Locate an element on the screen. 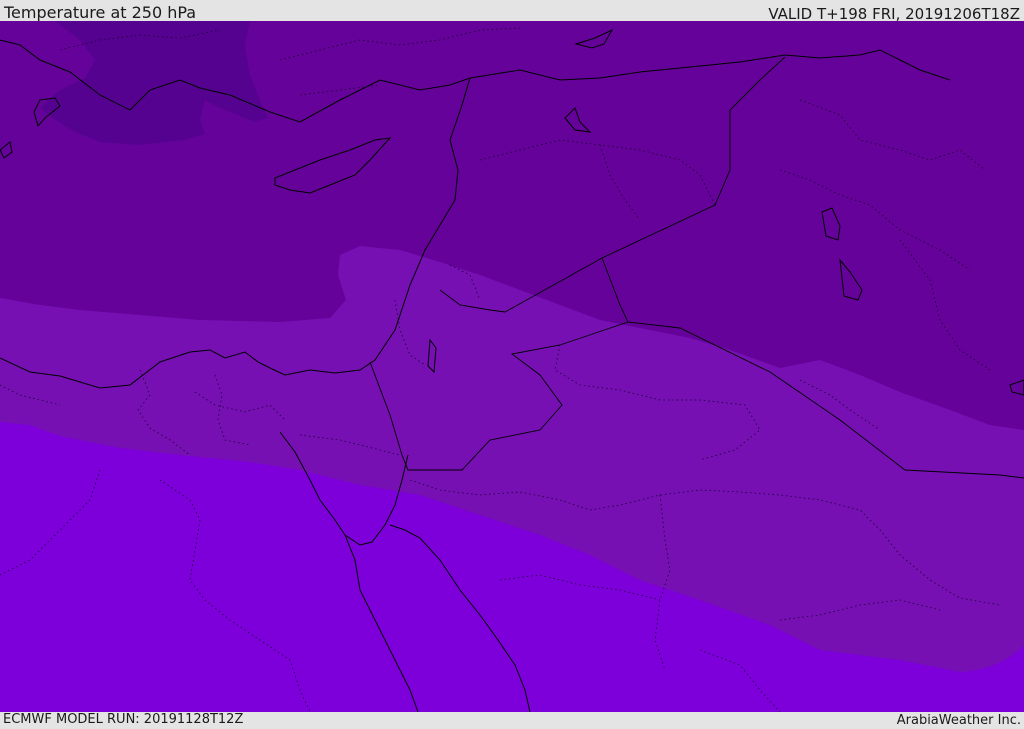  valid-time-label: VALID T+198 FRI, 20191206T18Z is located at coordinates (894, 13).